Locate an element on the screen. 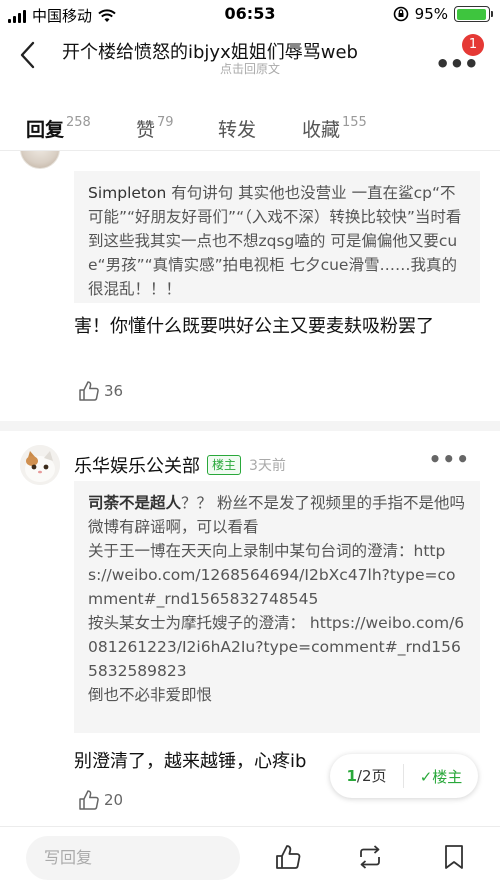  tab-label: 赞 is located at coordinates (146, 130).